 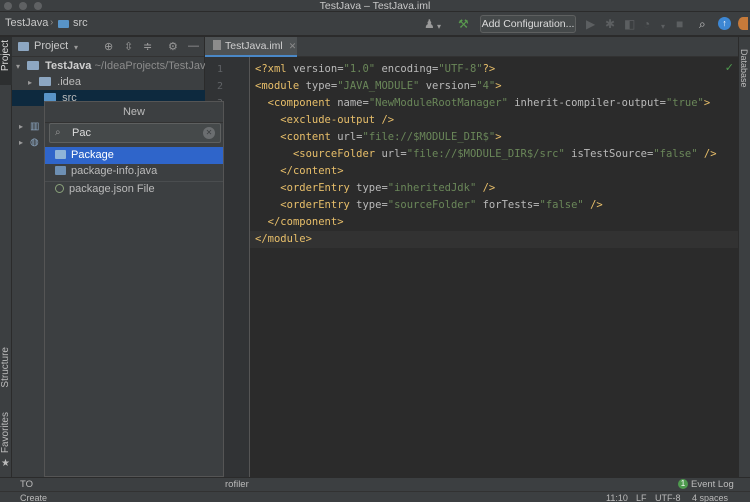 I want to click on code-token: <module, so click(x=280, y=86).